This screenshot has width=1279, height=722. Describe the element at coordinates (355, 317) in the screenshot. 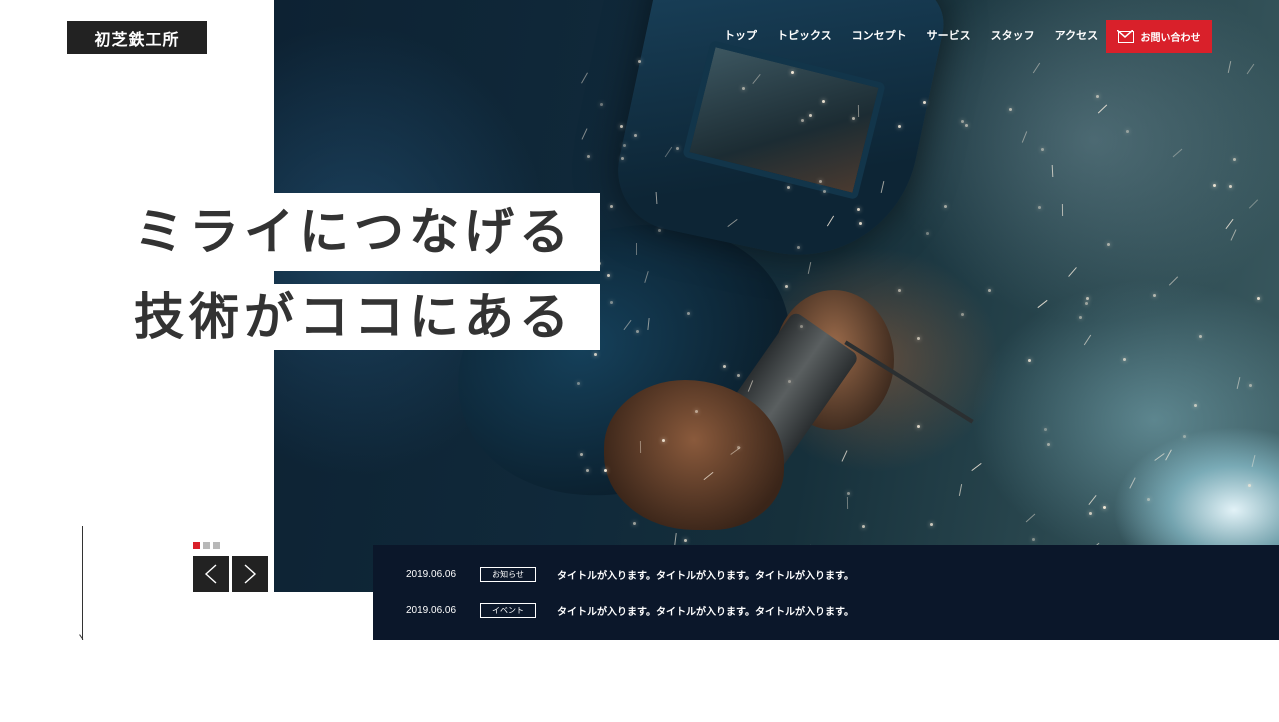

I see `headline-line-2: 技術がココにある` at that location.